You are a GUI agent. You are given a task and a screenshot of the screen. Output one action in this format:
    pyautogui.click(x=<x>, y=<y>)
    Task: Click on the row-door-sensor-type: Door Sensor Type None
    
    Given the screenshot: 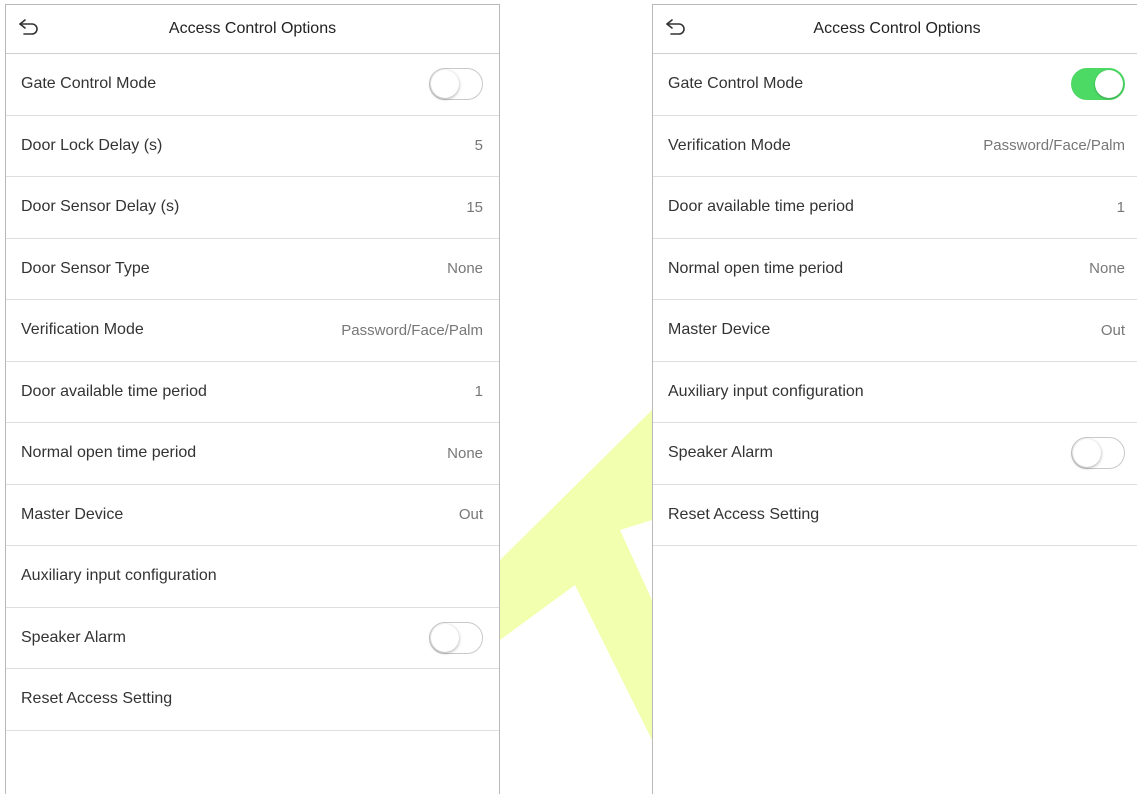 What is the action you would take?
    pyautogui.click(x=252, y=269)
    